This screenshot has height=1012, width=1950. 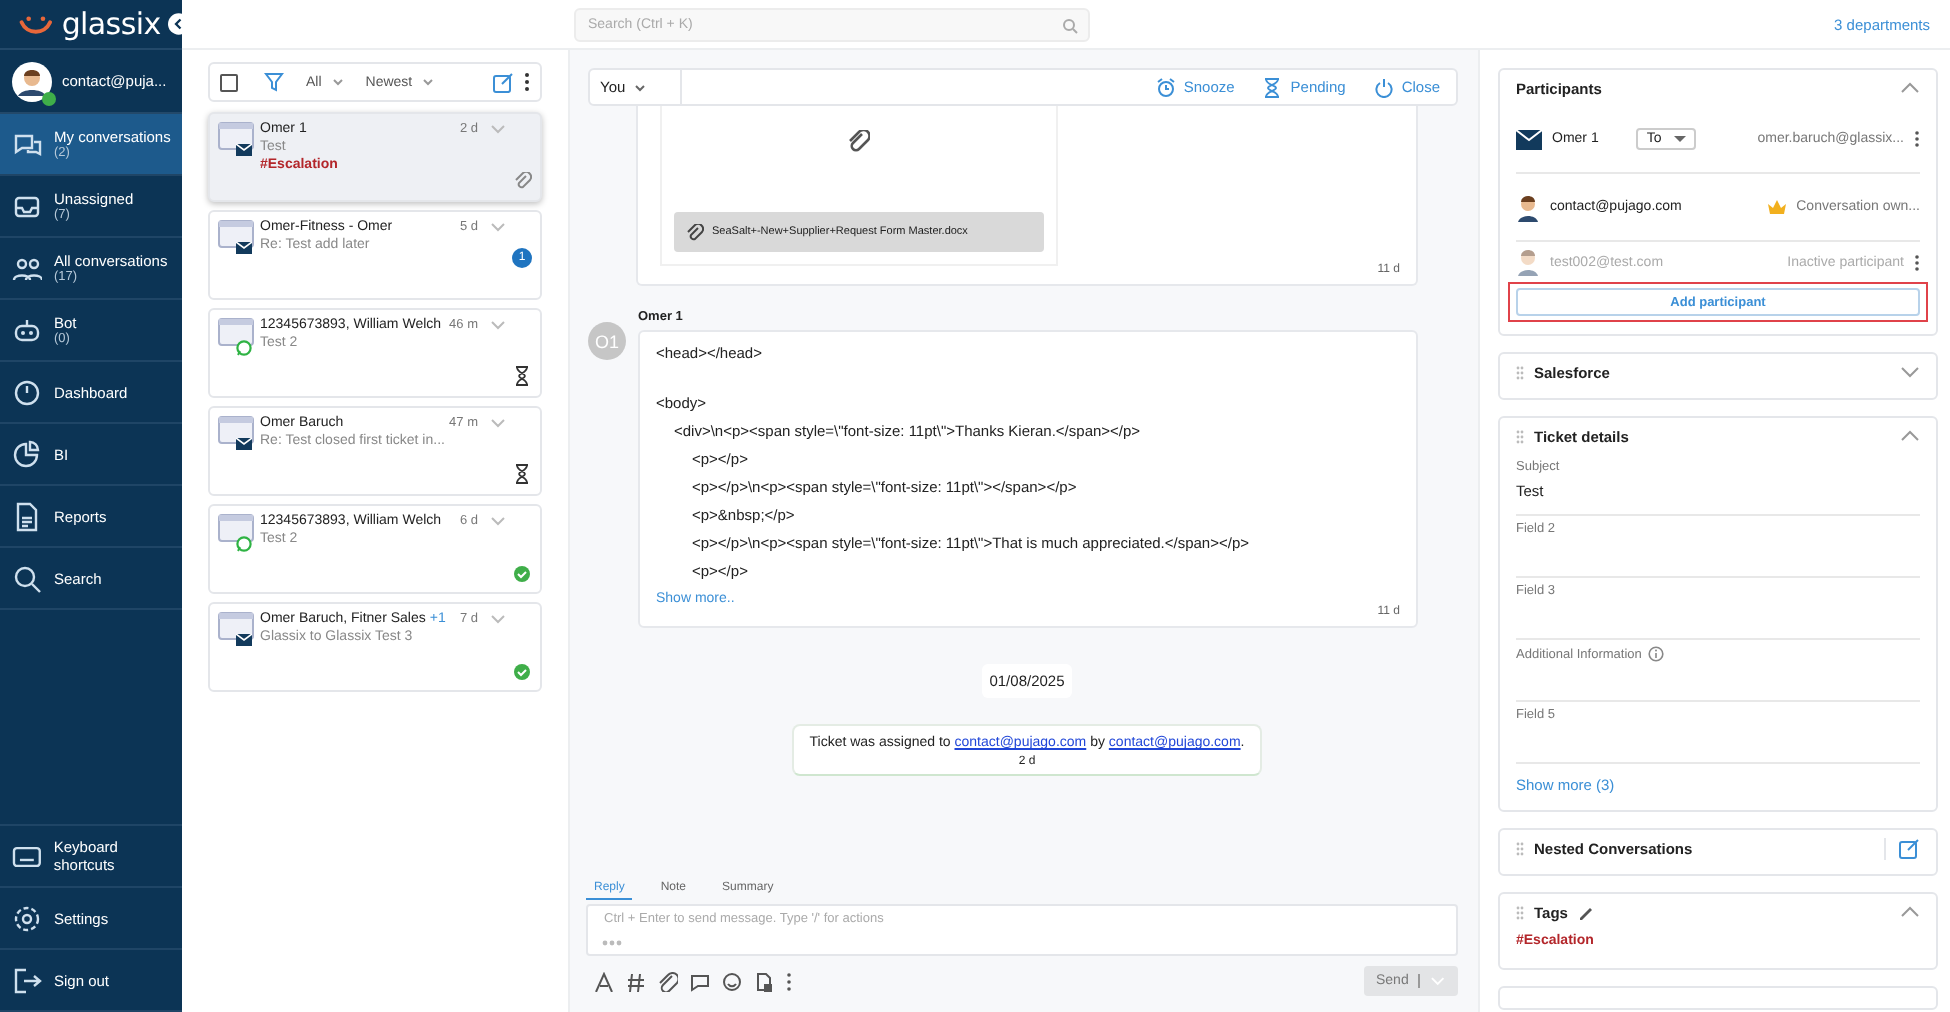 I want to click on pie-chart-icon, so click(x=27, y=454).